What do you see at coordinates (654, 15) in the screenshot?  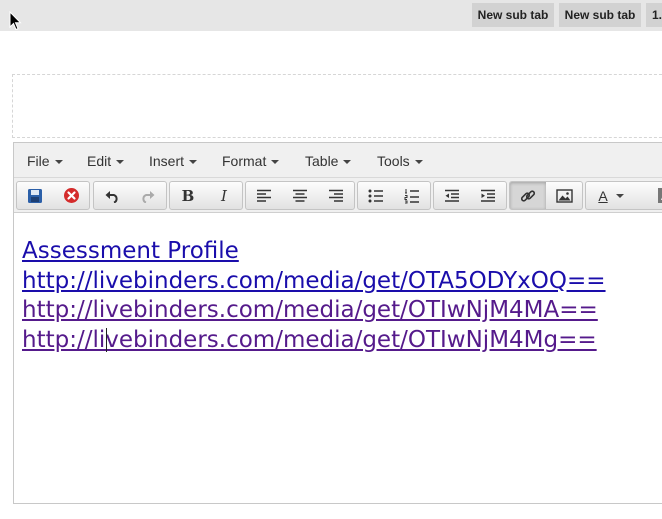 I see `subtab-partial: 1.` at bounding box center [654, 15].